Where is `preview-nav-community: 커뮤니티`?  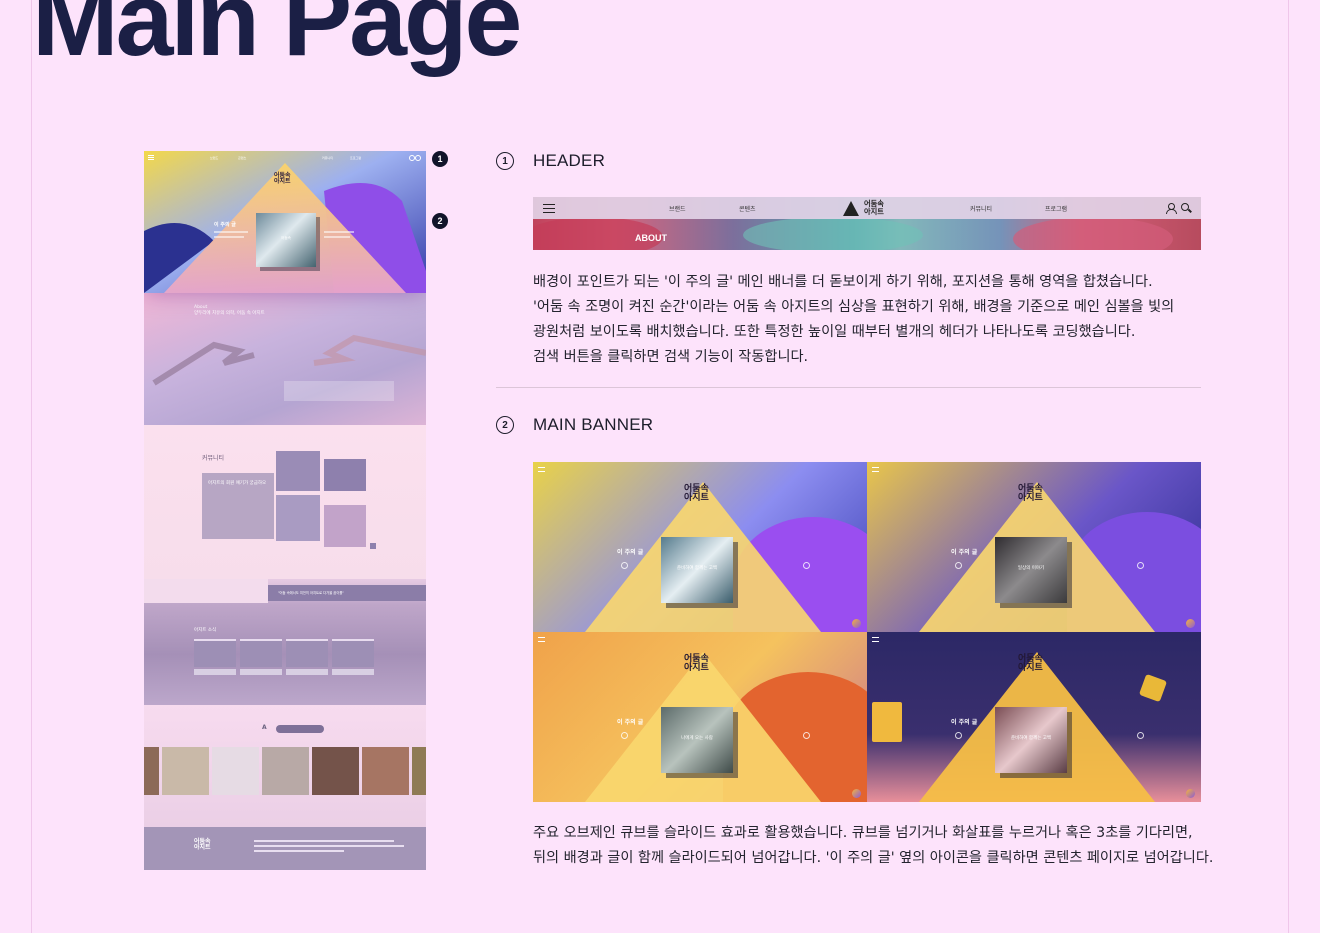
preview-nav-community: 커뮤니티 is located at coordinates (328, 158).